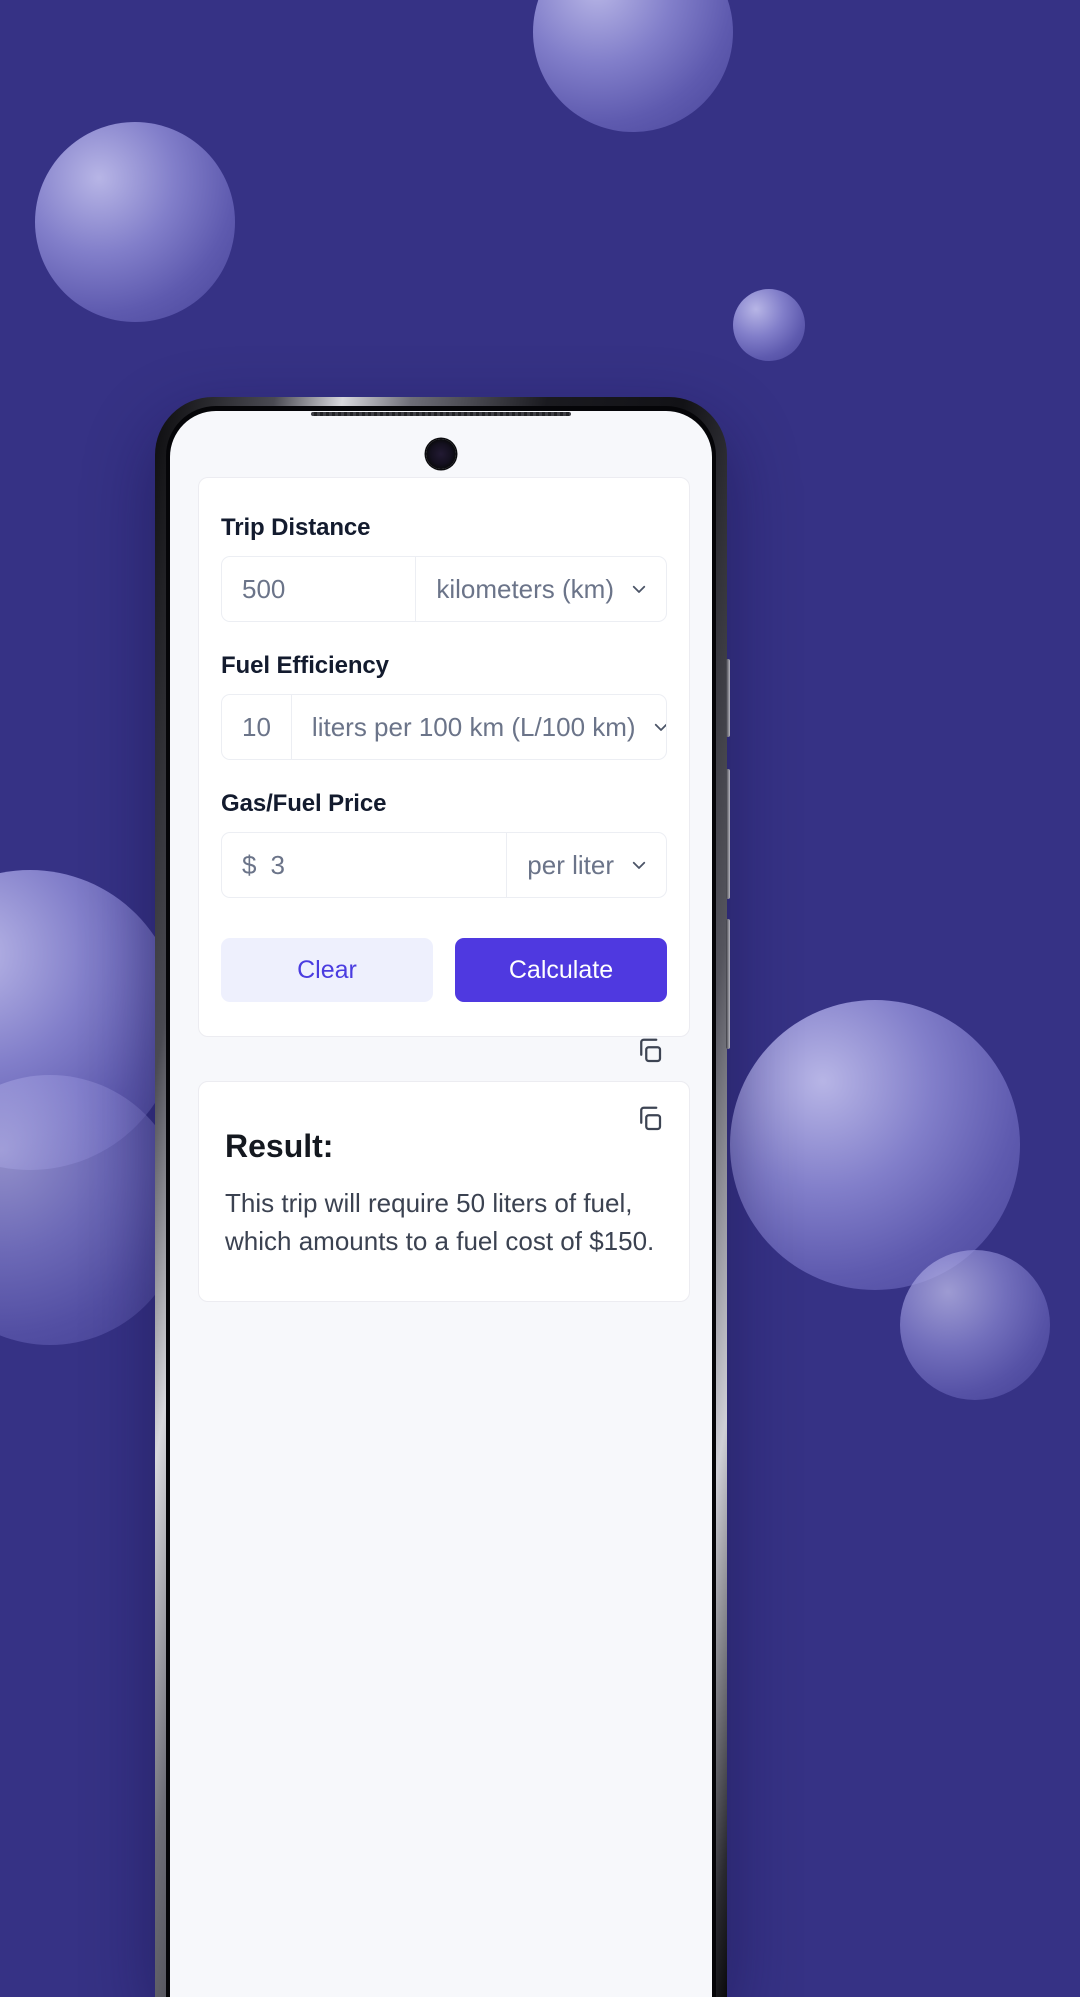  I want to click on fuel-efficiency-label: Fuel Efficiency, so click(305, 665).